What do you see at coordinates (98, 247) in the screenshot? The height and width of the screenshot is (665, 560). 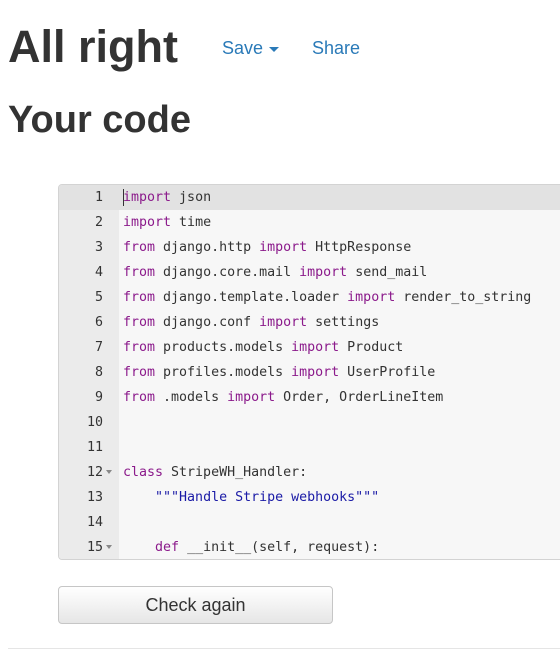 I see `line-number: 3` at bounding box center [98, 247].